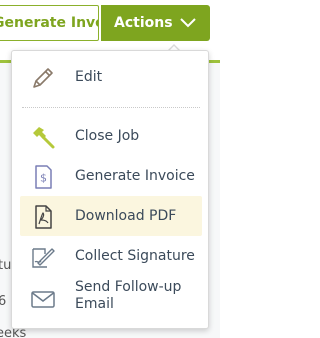 The width and height of the screenshot is (320, 338). I want to click on send-follow-up-label-line1: Send Follow-up, so click(128, 287).